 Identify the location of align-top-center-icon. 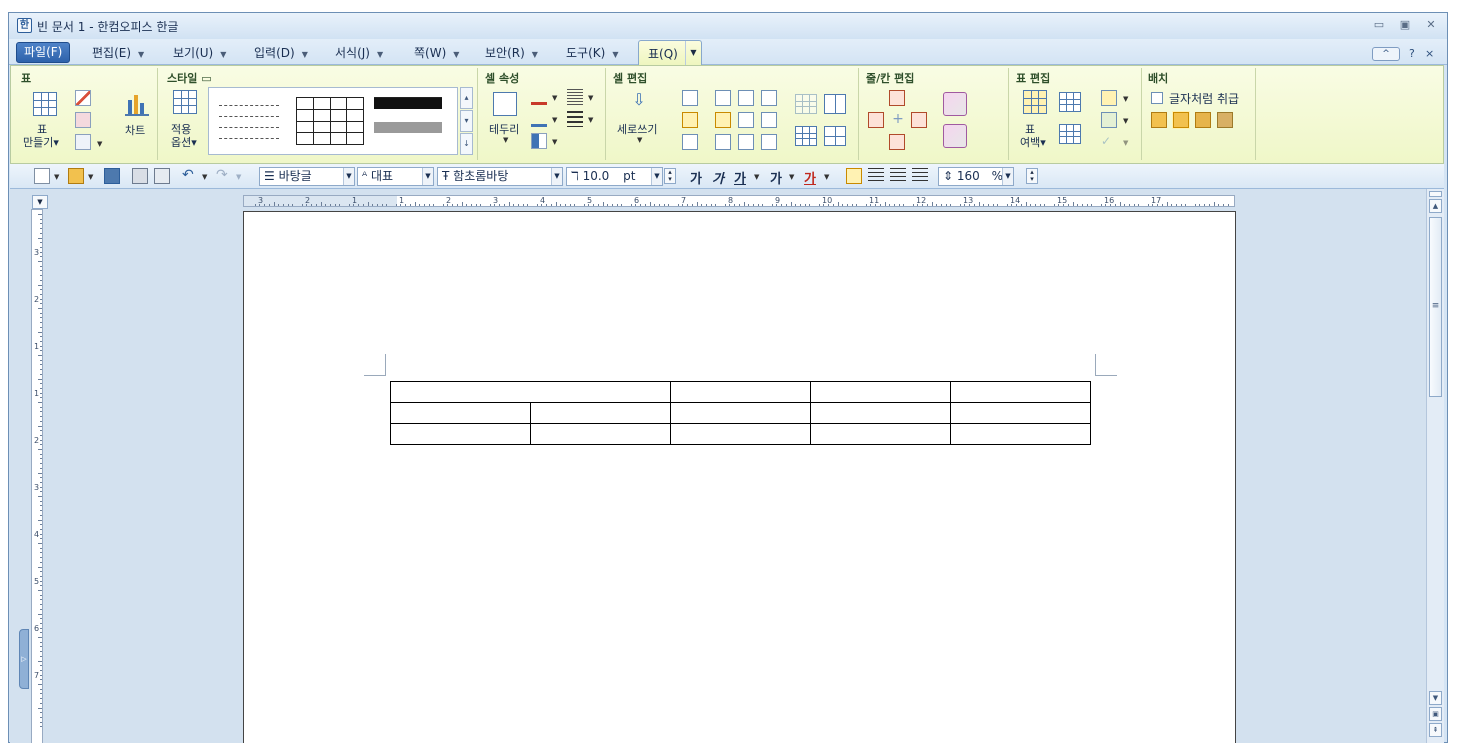
(746, 98).